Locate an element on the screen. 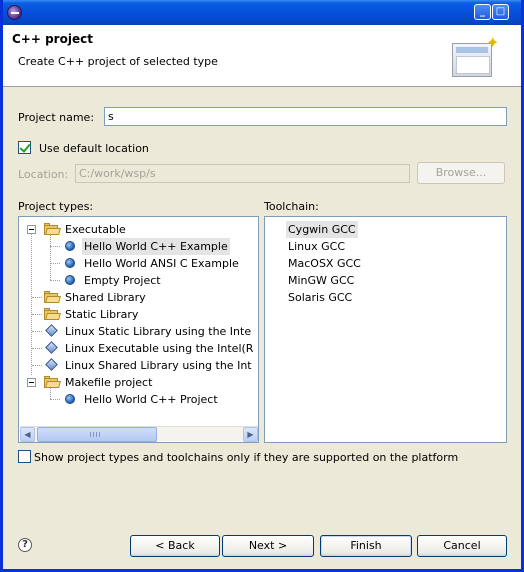 This screenshot has height=572, width=524. finish-button: Finish is located at coordinates (366, 546).